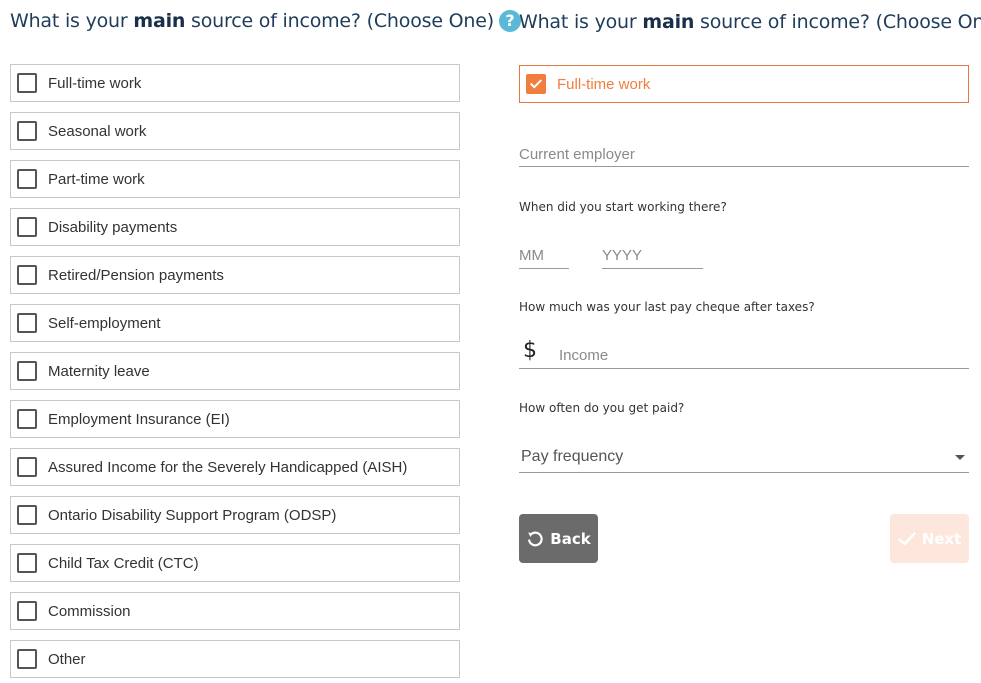  Describe the element at coordinates (652, 255) in the screenshot. I see `start-year-input` at that location.